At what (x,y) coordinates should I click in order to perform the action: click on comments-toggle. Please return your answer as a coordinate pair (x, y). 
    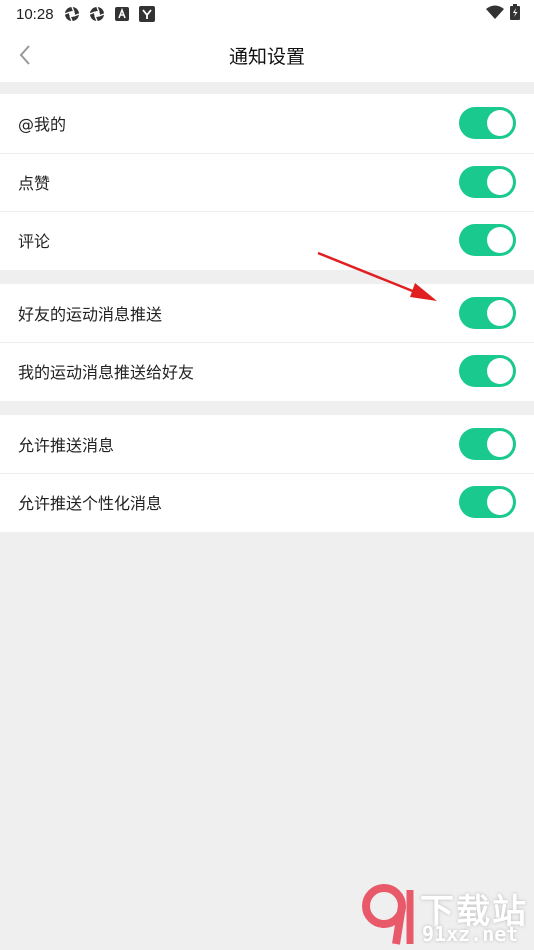
    Looking at the image, I should click on (487, 240).